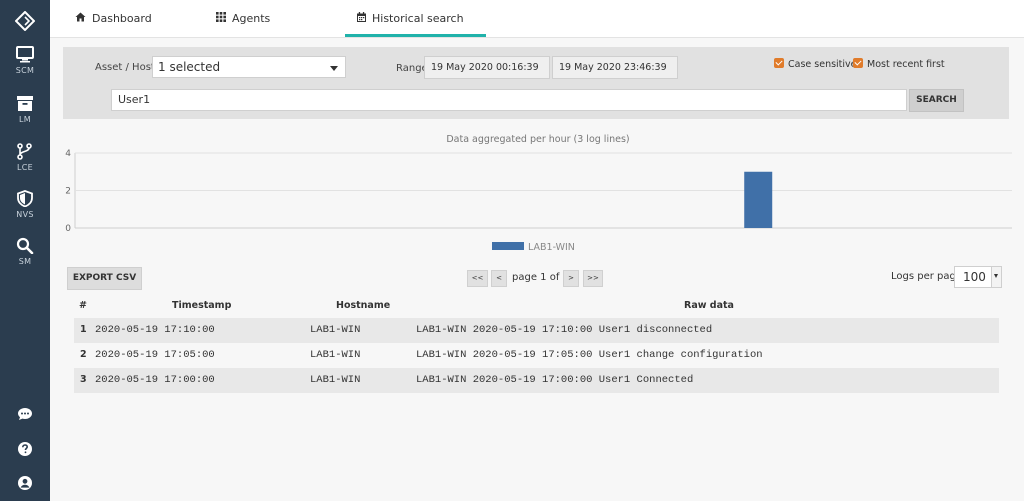 Image resolution: width=1024 pixels, height=501 pixels. Describe the element at coordinates (551, 247) in the screenshot. I see `legend-label: LAB1-WIN` at that location.